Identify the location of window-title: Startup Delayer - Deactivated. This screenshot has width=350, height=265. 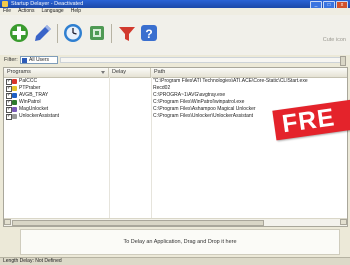
(47, 4).